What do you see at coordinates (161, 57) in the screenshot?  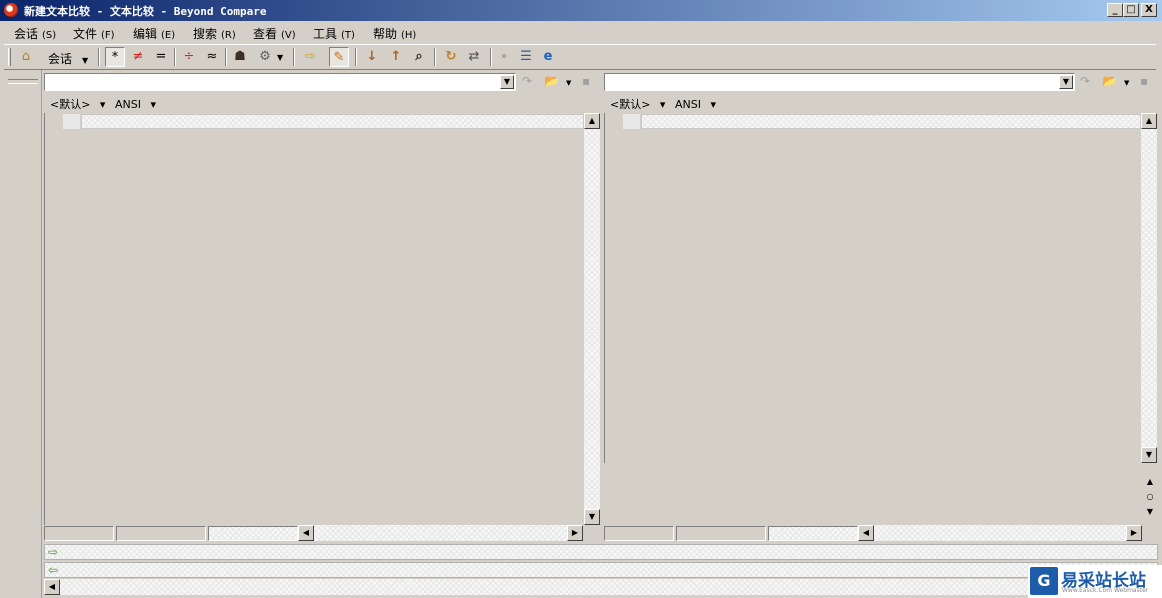 I see `show-same-icon: =` at bounding box center [161, 57].